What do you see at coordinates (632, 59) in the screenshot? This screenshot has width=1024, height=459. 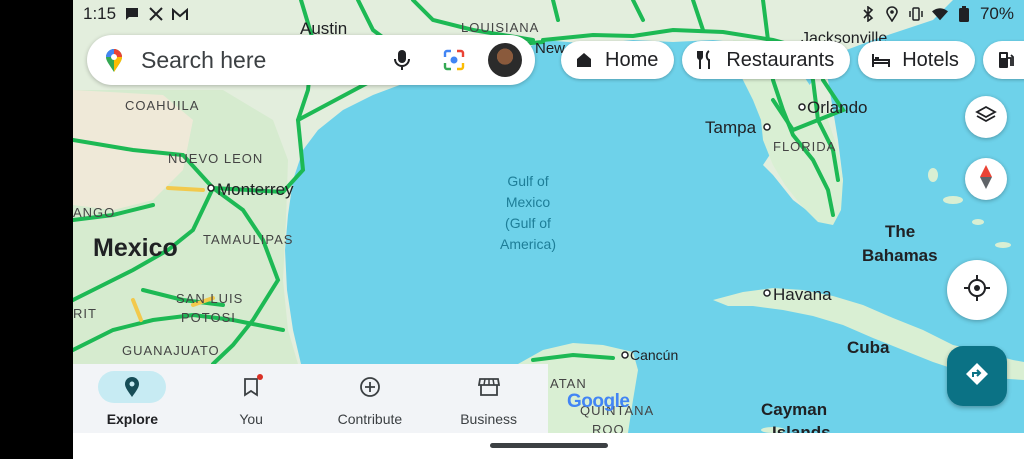 I see `chip-home-label: Home` at bounding box center [632, 59].